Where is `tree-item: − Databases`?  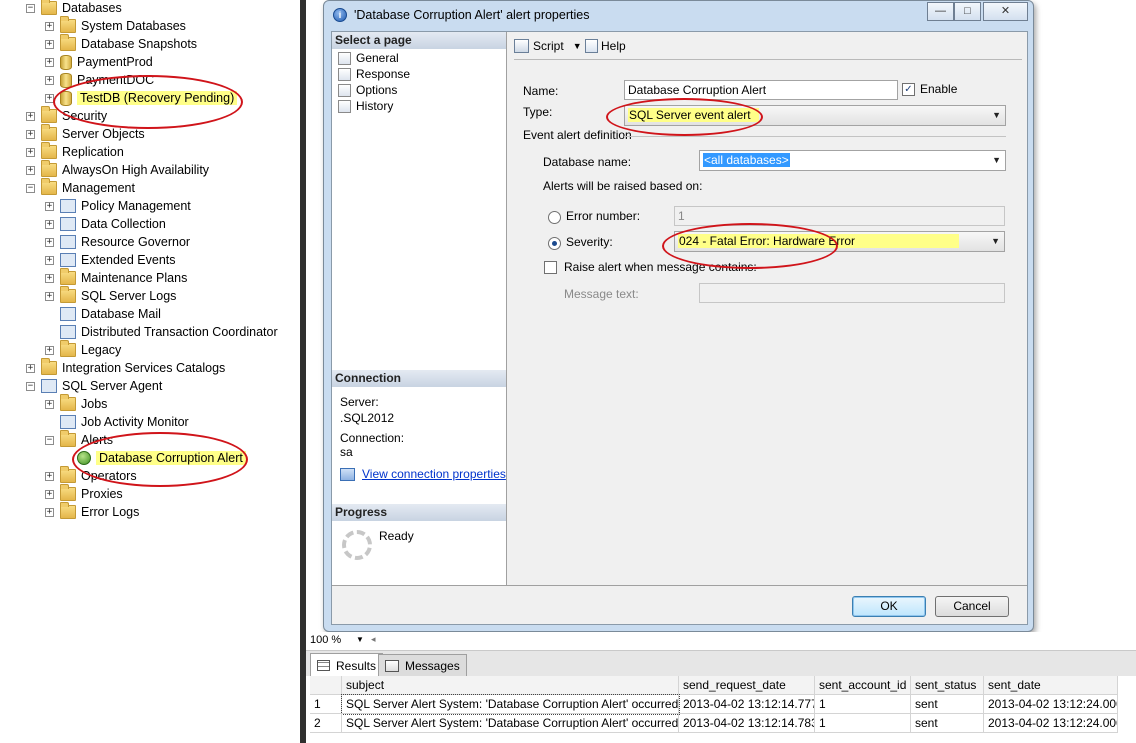
tree-item: − Databases is located at coordinates (74, 8).